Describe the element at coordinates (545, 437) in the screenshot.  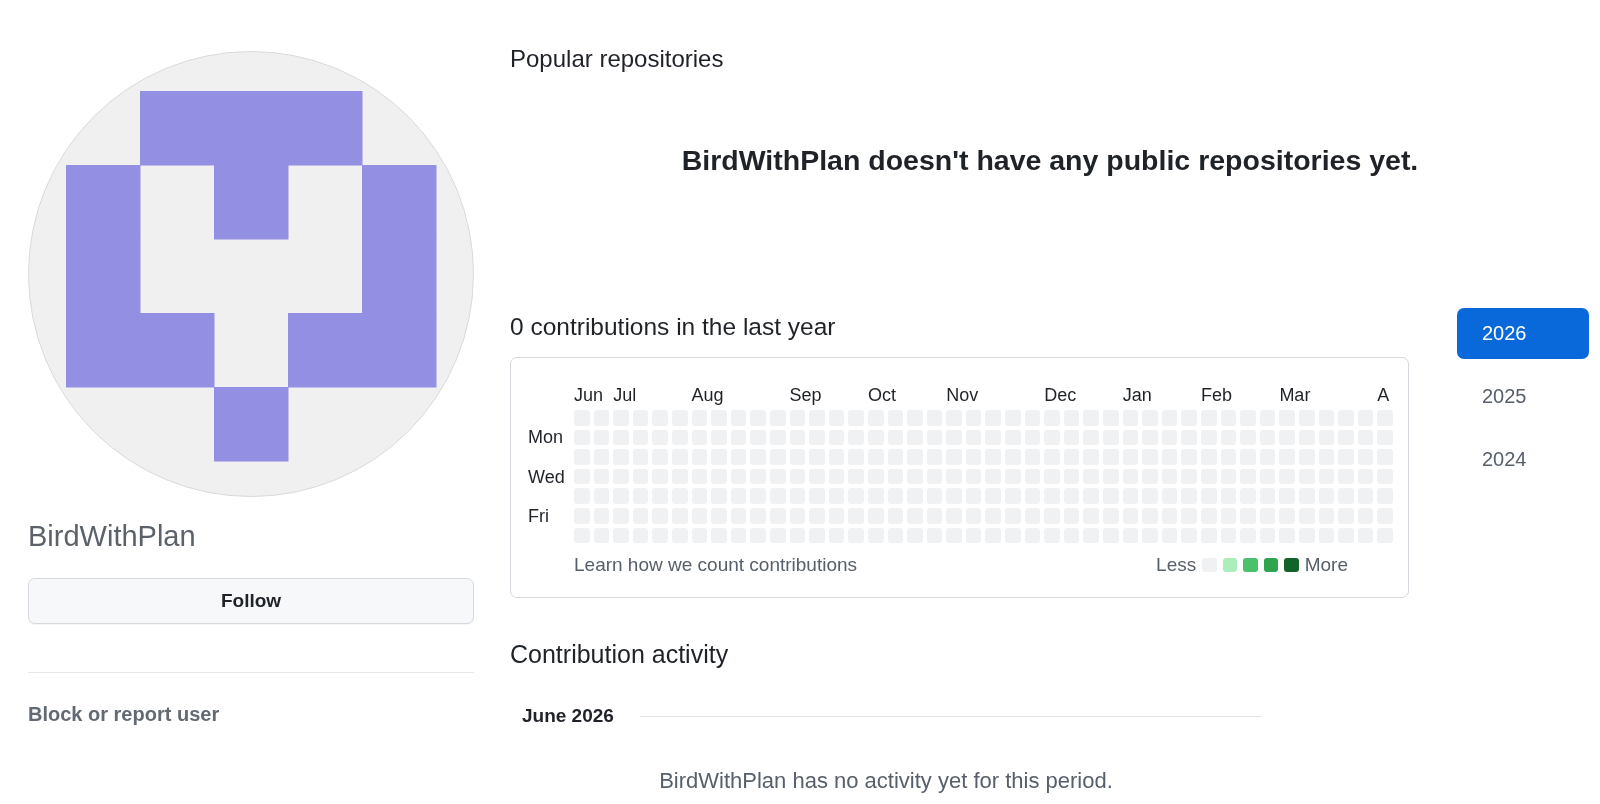
I see `weekday-label: Mon` at that location.